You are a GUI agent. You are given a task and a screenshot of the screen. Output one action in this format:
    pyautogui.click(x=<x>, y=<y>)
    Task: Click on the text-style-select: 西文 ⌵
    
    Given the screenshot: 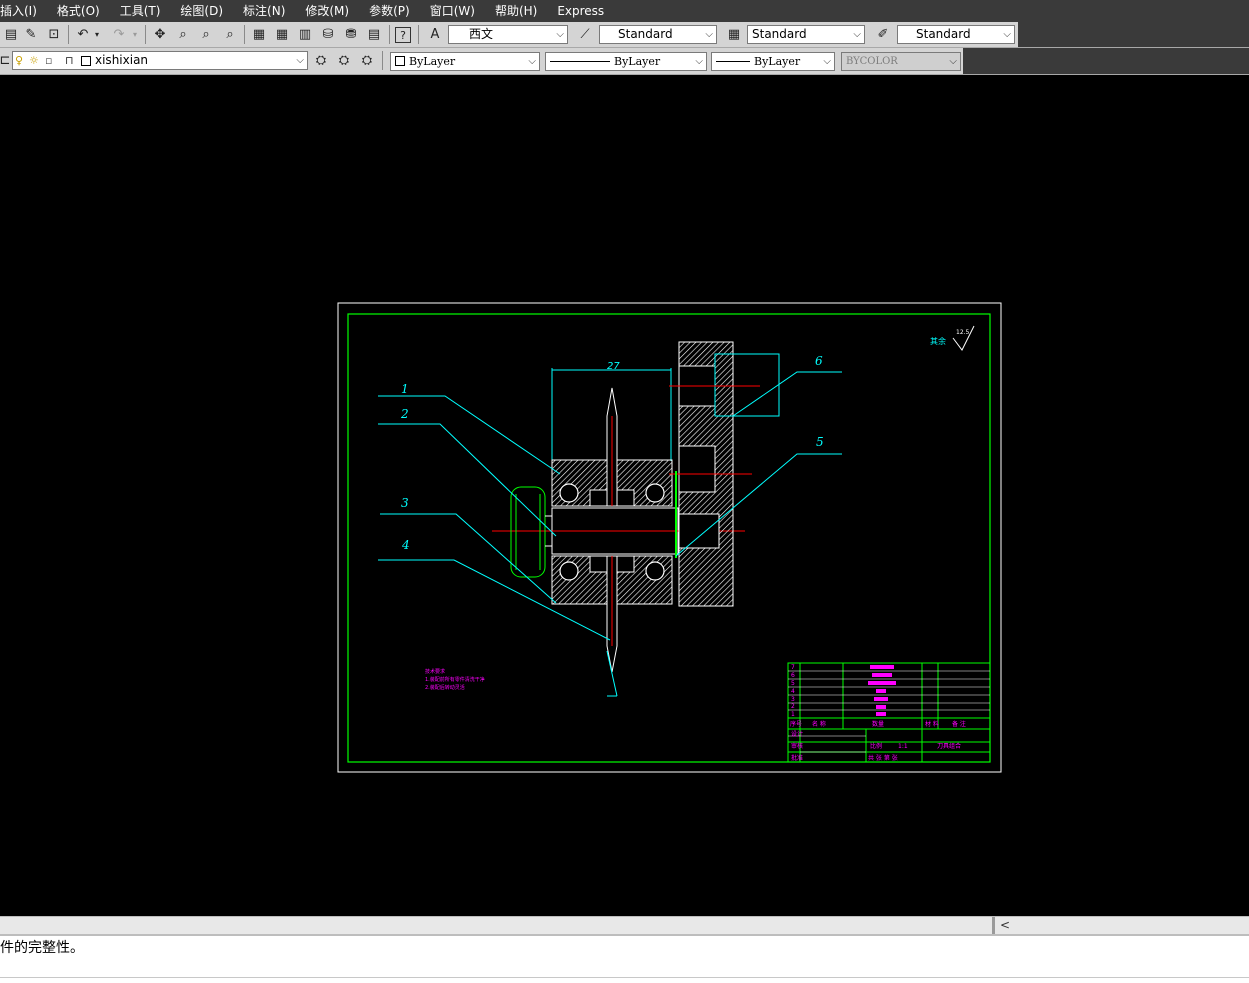 What is the action you would take?
    pyautogui.click(x=508, y=34)
    